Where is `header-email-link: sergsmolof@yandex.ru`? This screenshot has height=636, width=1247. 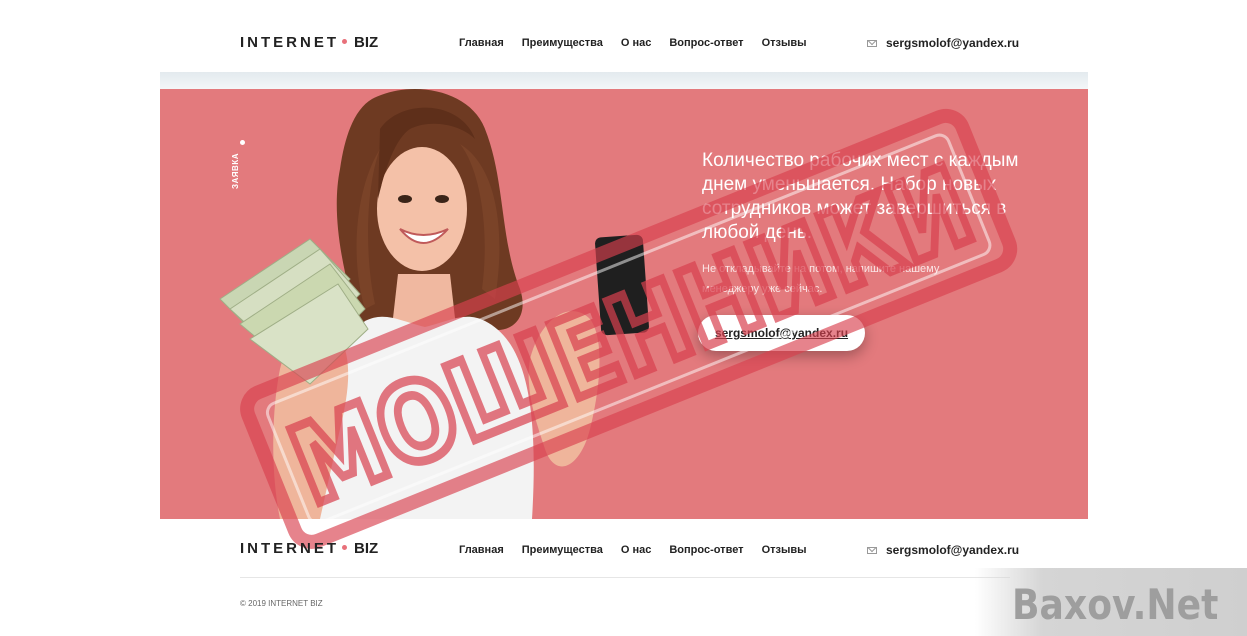
header-email-link: sergsmolof@yandex.ru is located at coordinates (943, 43).